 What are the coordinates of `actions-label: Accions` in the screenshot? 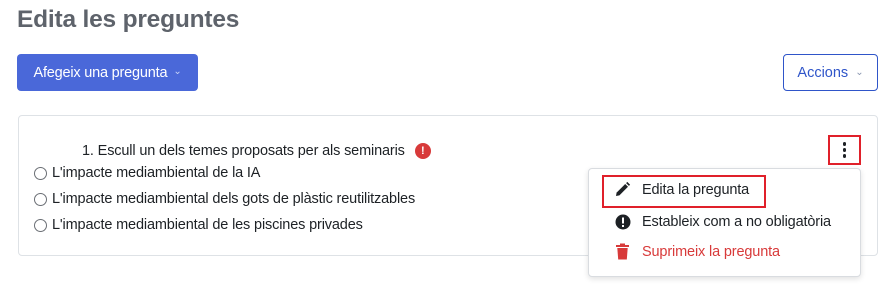 It's located at (823, 72).